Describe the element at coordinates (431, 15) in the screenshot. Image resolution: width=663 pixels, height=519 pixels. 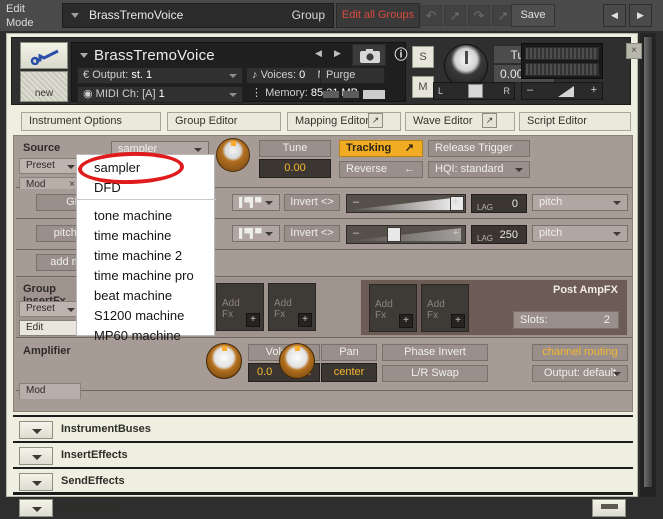
I see `undo-icon: ↶` at that location.